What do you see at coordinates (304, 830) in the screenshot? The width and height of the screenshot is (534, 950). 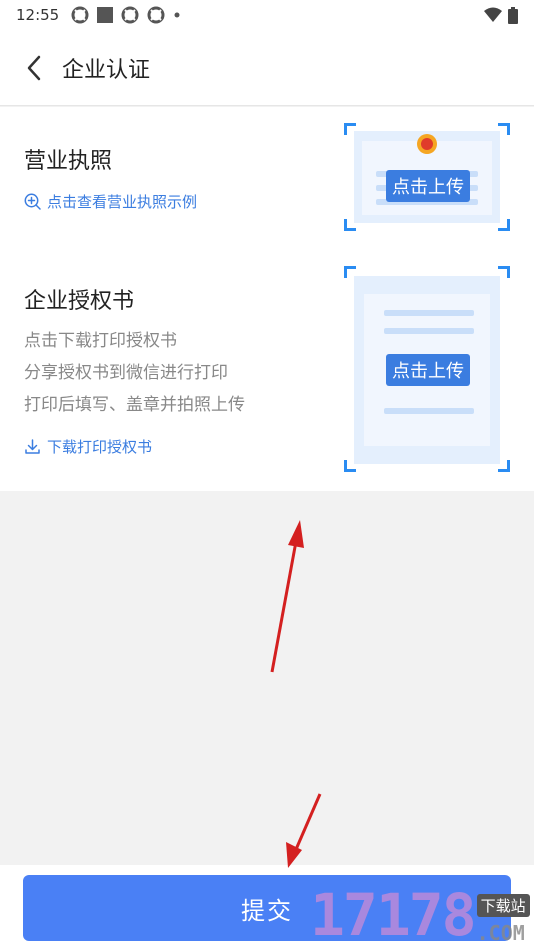 I see `annotation-arrow-down` at bounding box center [304, 830].